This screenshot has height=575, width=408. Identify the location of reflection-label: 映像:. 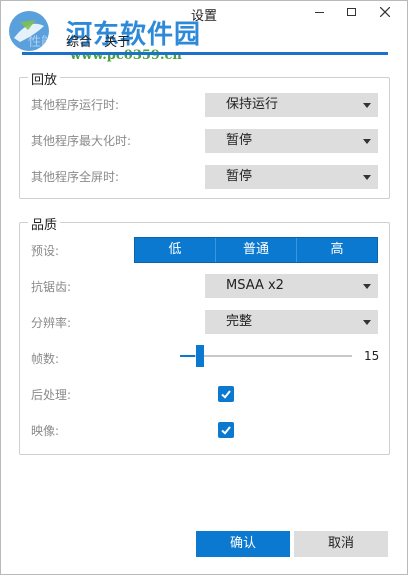
(45, 431).